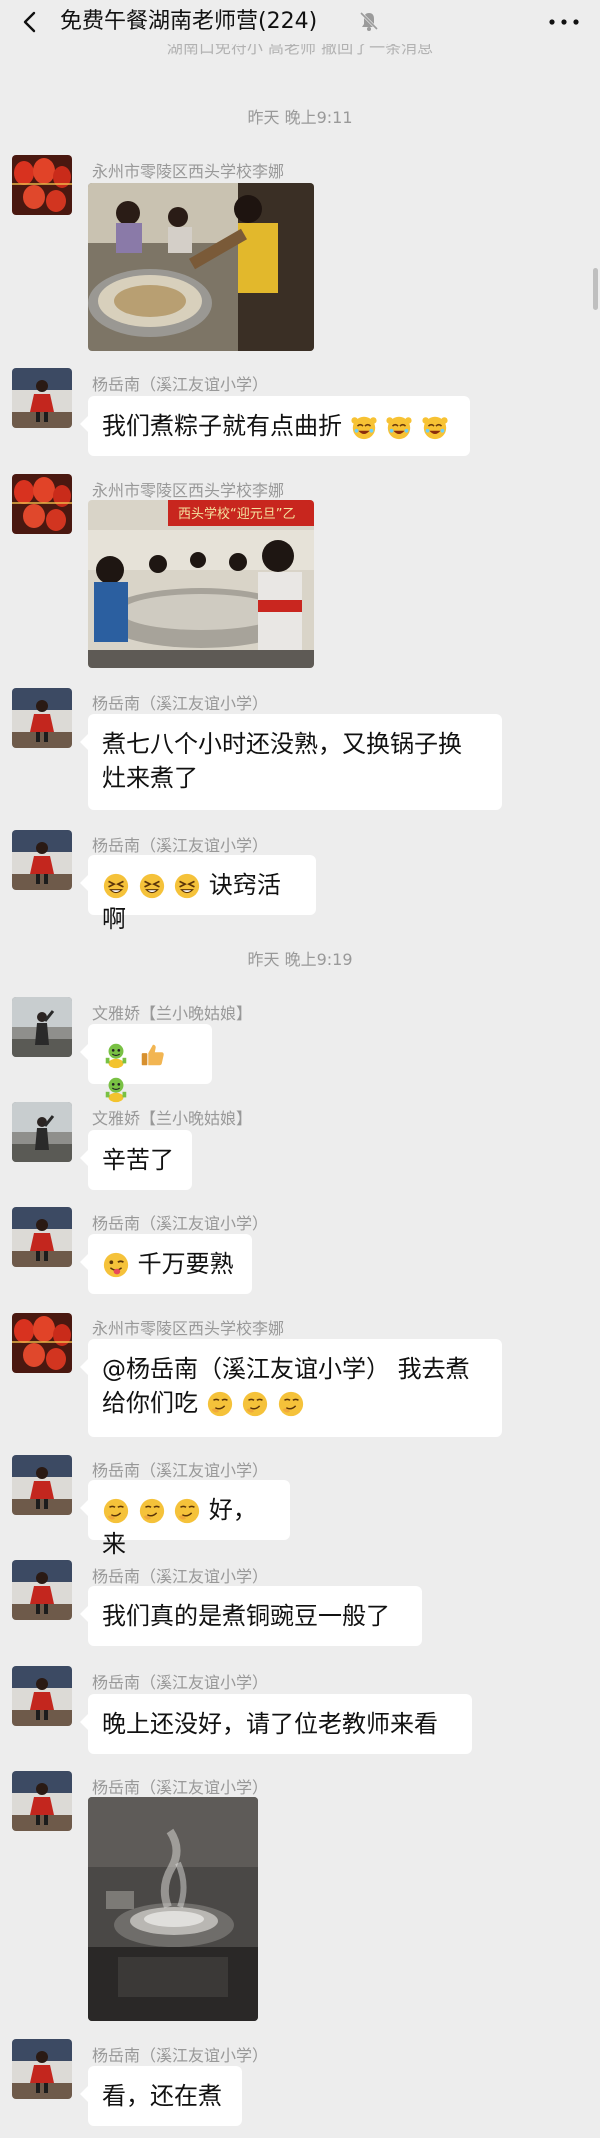 The image size is (600, 2138). What do you see at coordinates (150, 778) in the screenshot?
I see `message-text-line: 灶来煮了` at bounding box center [150, 778].